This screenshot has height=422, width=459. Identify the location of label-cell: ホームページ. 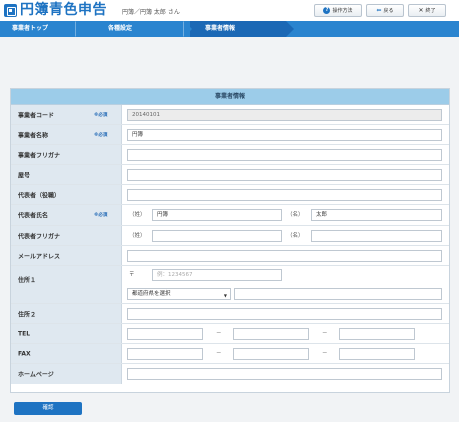
(66, 374).